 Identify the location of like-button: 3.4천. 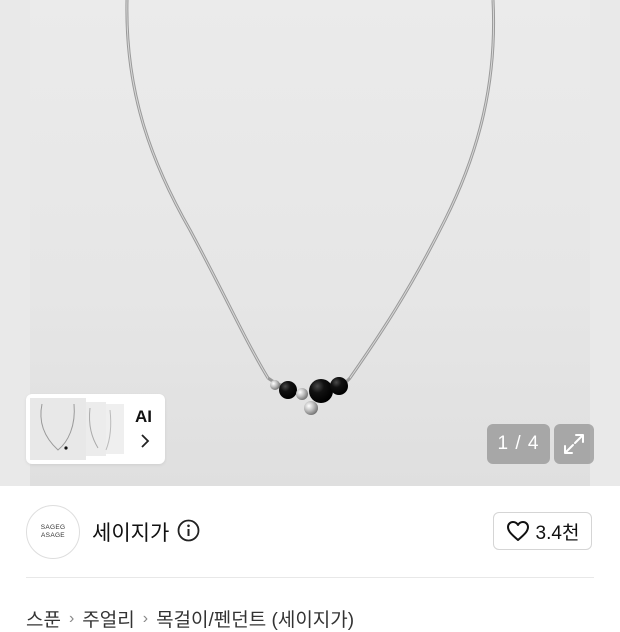
(542, 531).